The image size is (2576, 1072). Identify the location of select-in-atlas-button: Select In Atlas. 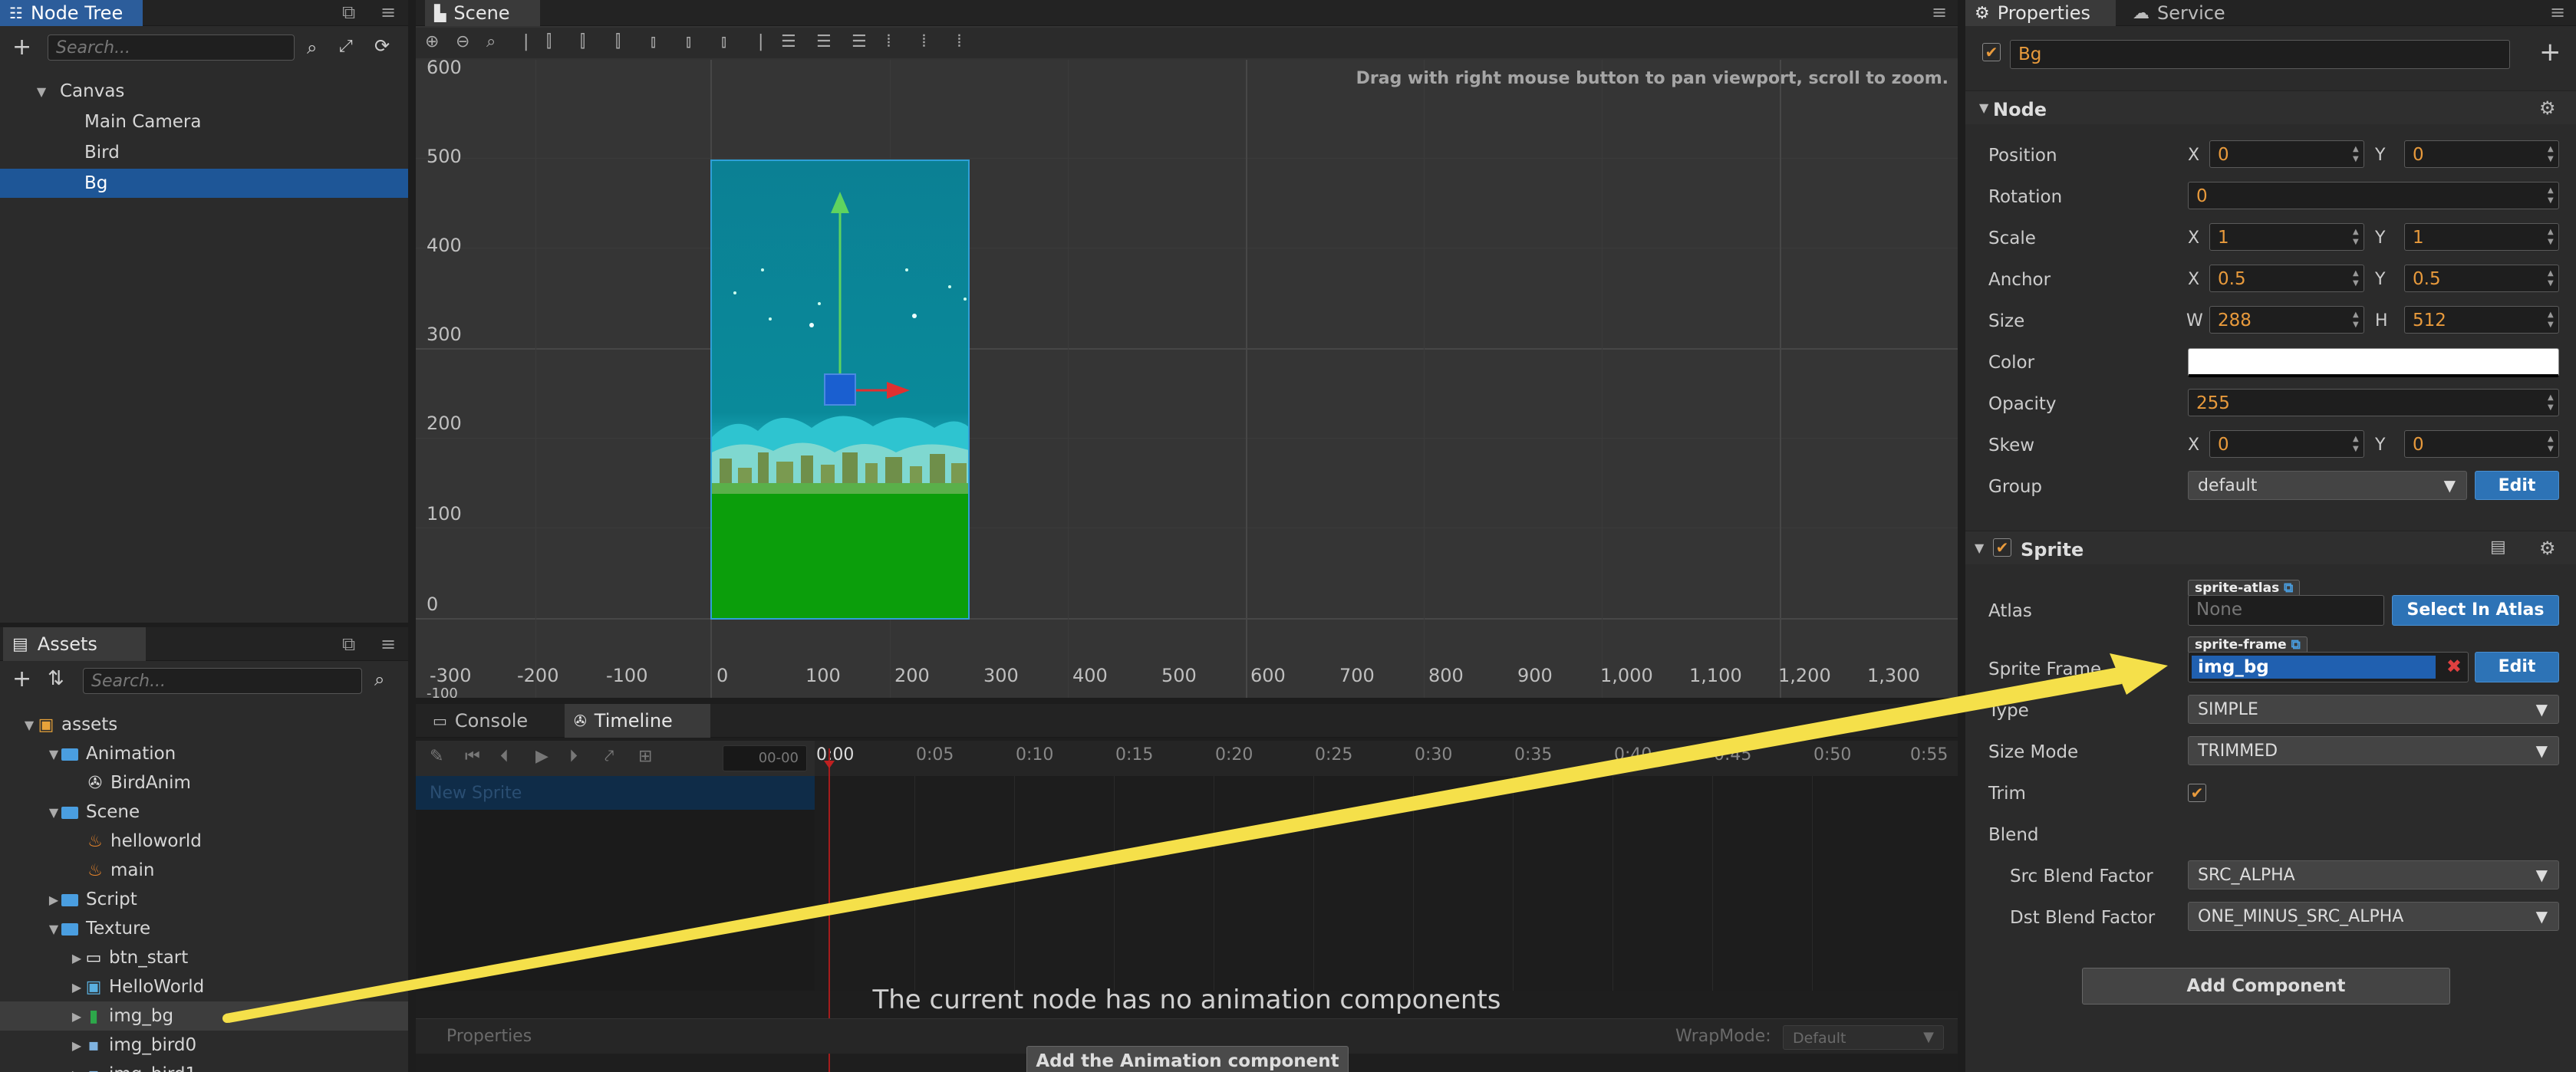
(2475, 611).